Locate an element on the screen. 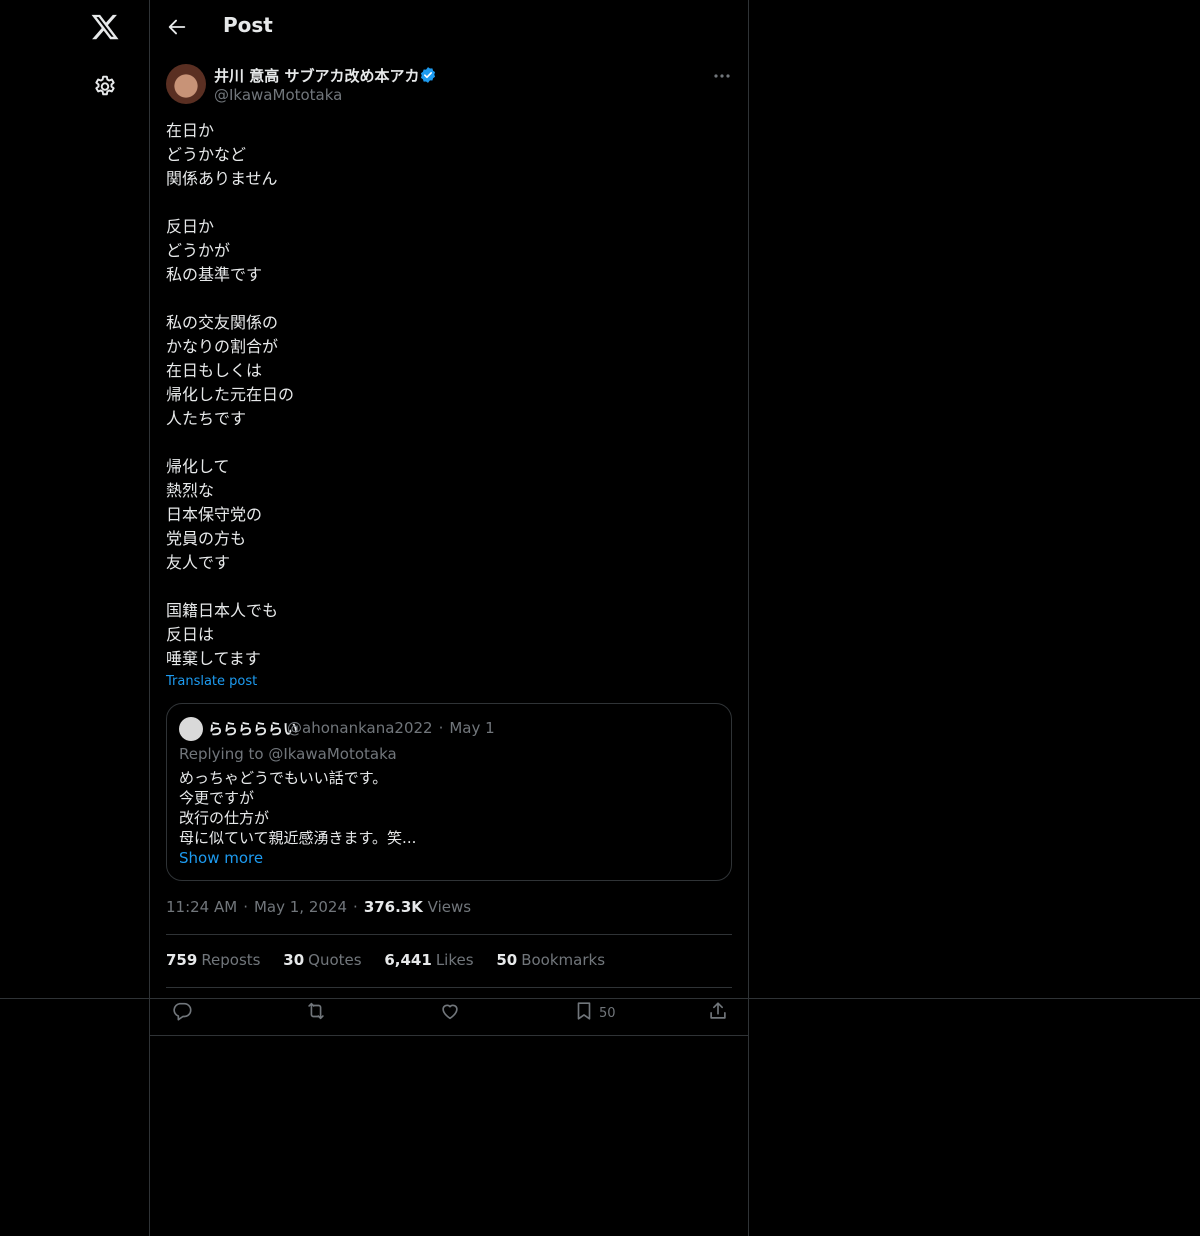 This screenshot has width=1200, height=1236. quote-line: めっちゃどうでもいい話です。 is located at coordinates (283, 778).